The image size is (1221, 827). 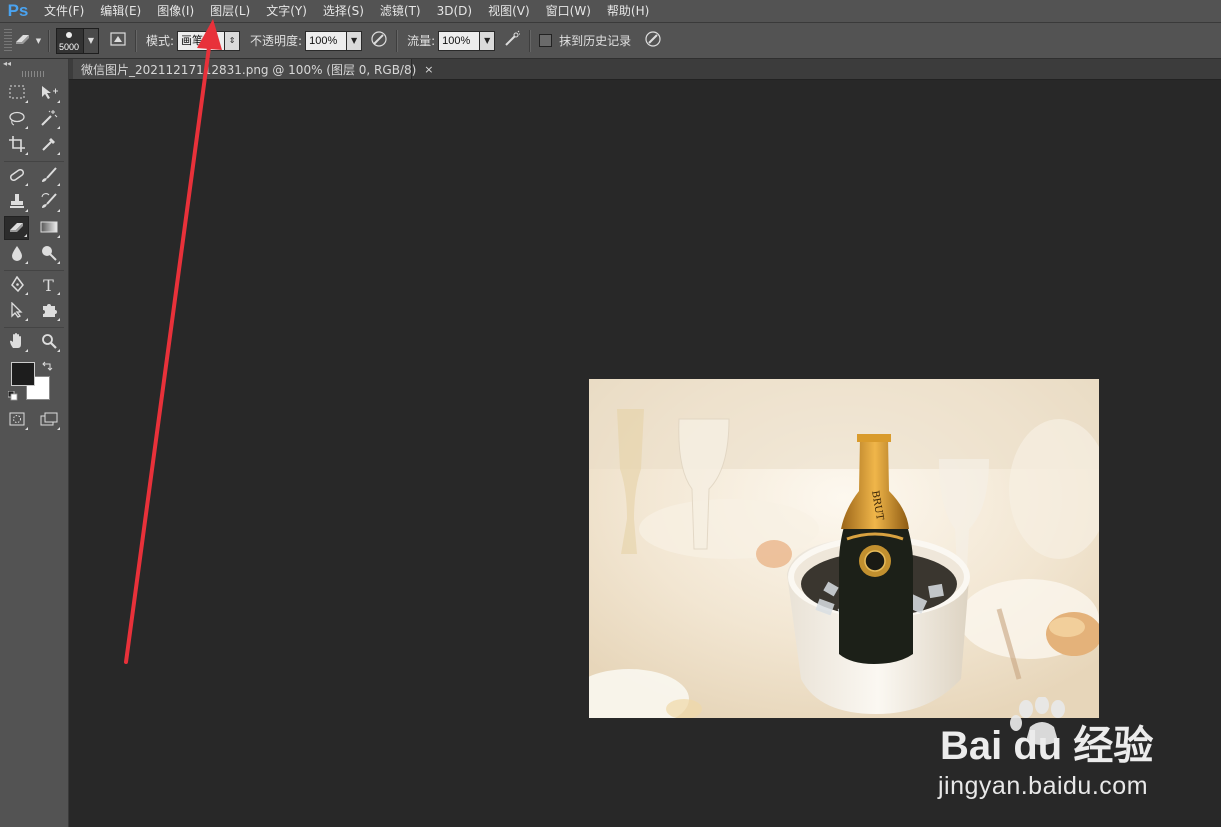 I want to click on toolbox-grip, so click(x=34, y=74).